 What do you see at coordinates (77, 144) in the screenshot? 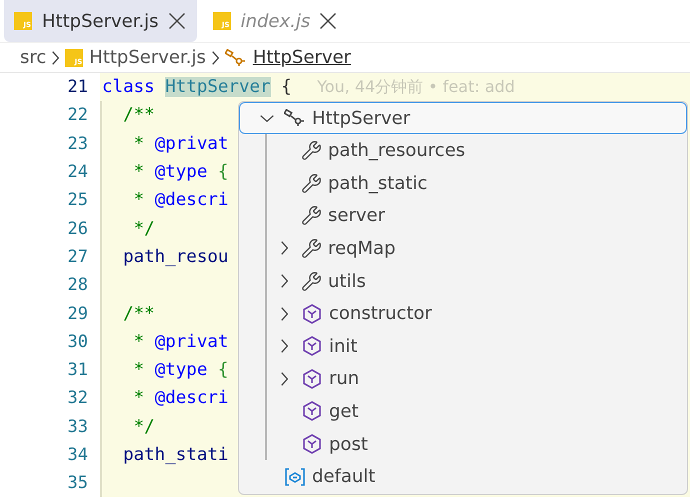
I see `line-number: 23` at bounding box center [77, 144].